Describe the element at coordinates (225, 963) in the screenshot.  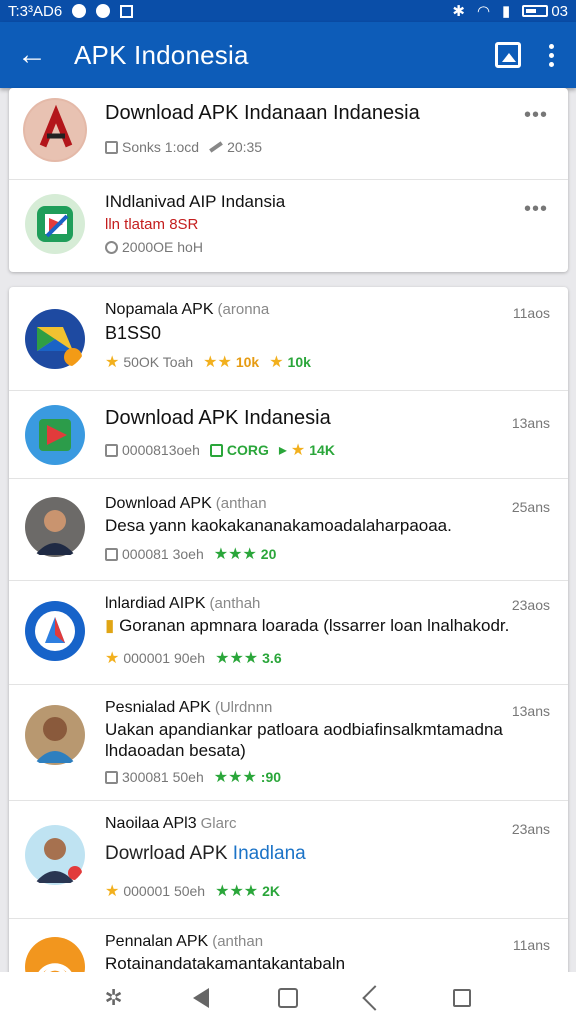
I see `item-body: Rotainandatakamantakantabaln` at that location.